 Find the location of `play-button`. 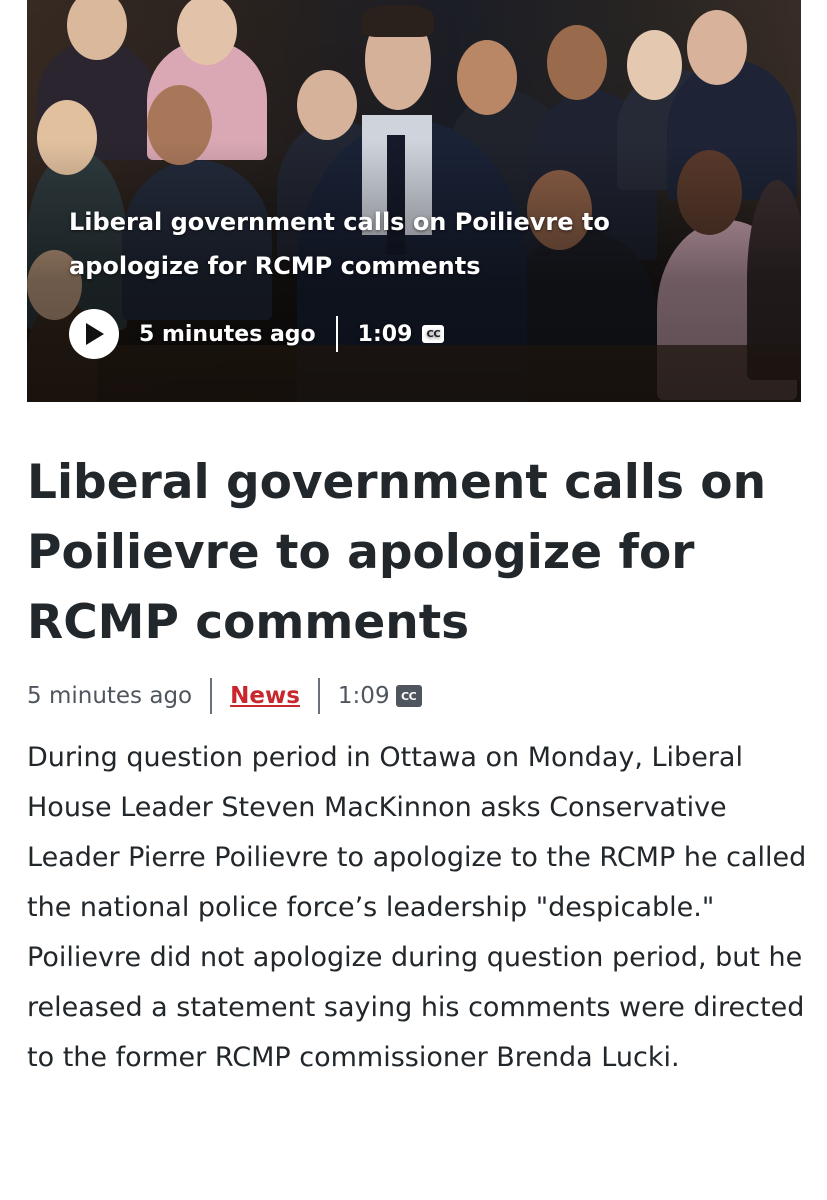

play-button is located at coordinates (94, 334).